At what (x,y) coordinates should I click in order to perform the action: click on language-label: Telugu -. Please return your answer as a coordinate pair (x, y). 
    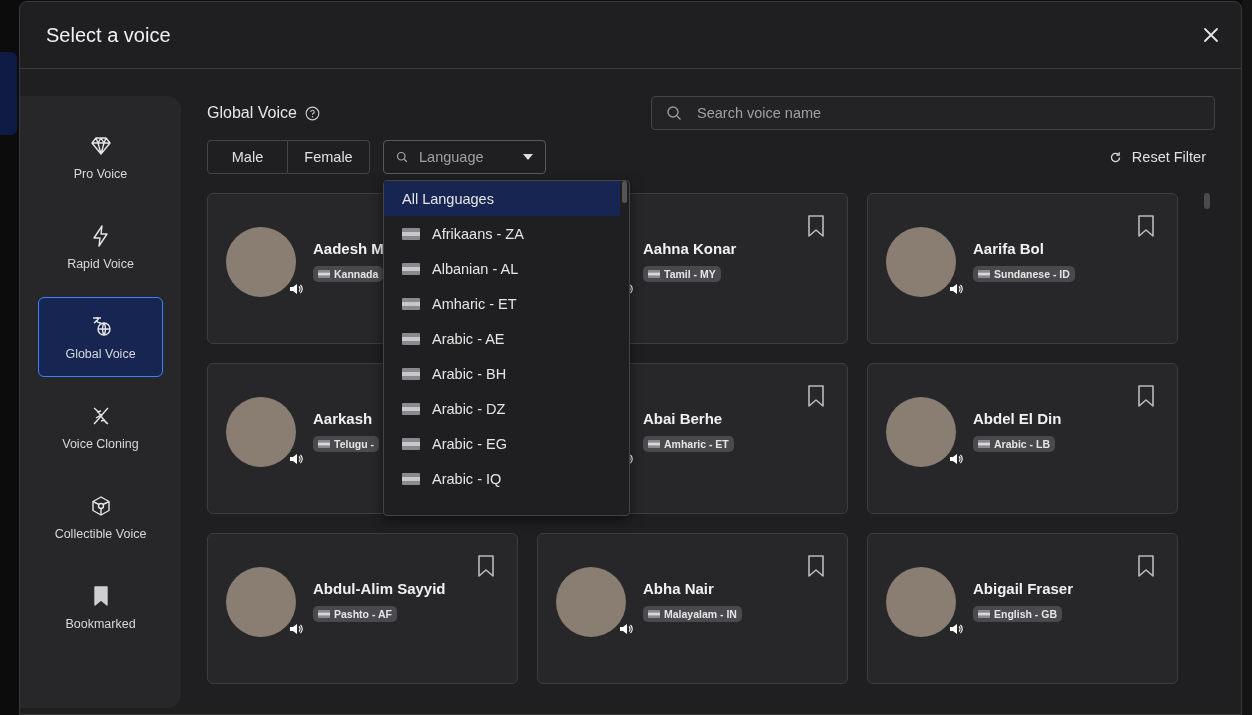
    Looking at the image, I should click on (354, 444).